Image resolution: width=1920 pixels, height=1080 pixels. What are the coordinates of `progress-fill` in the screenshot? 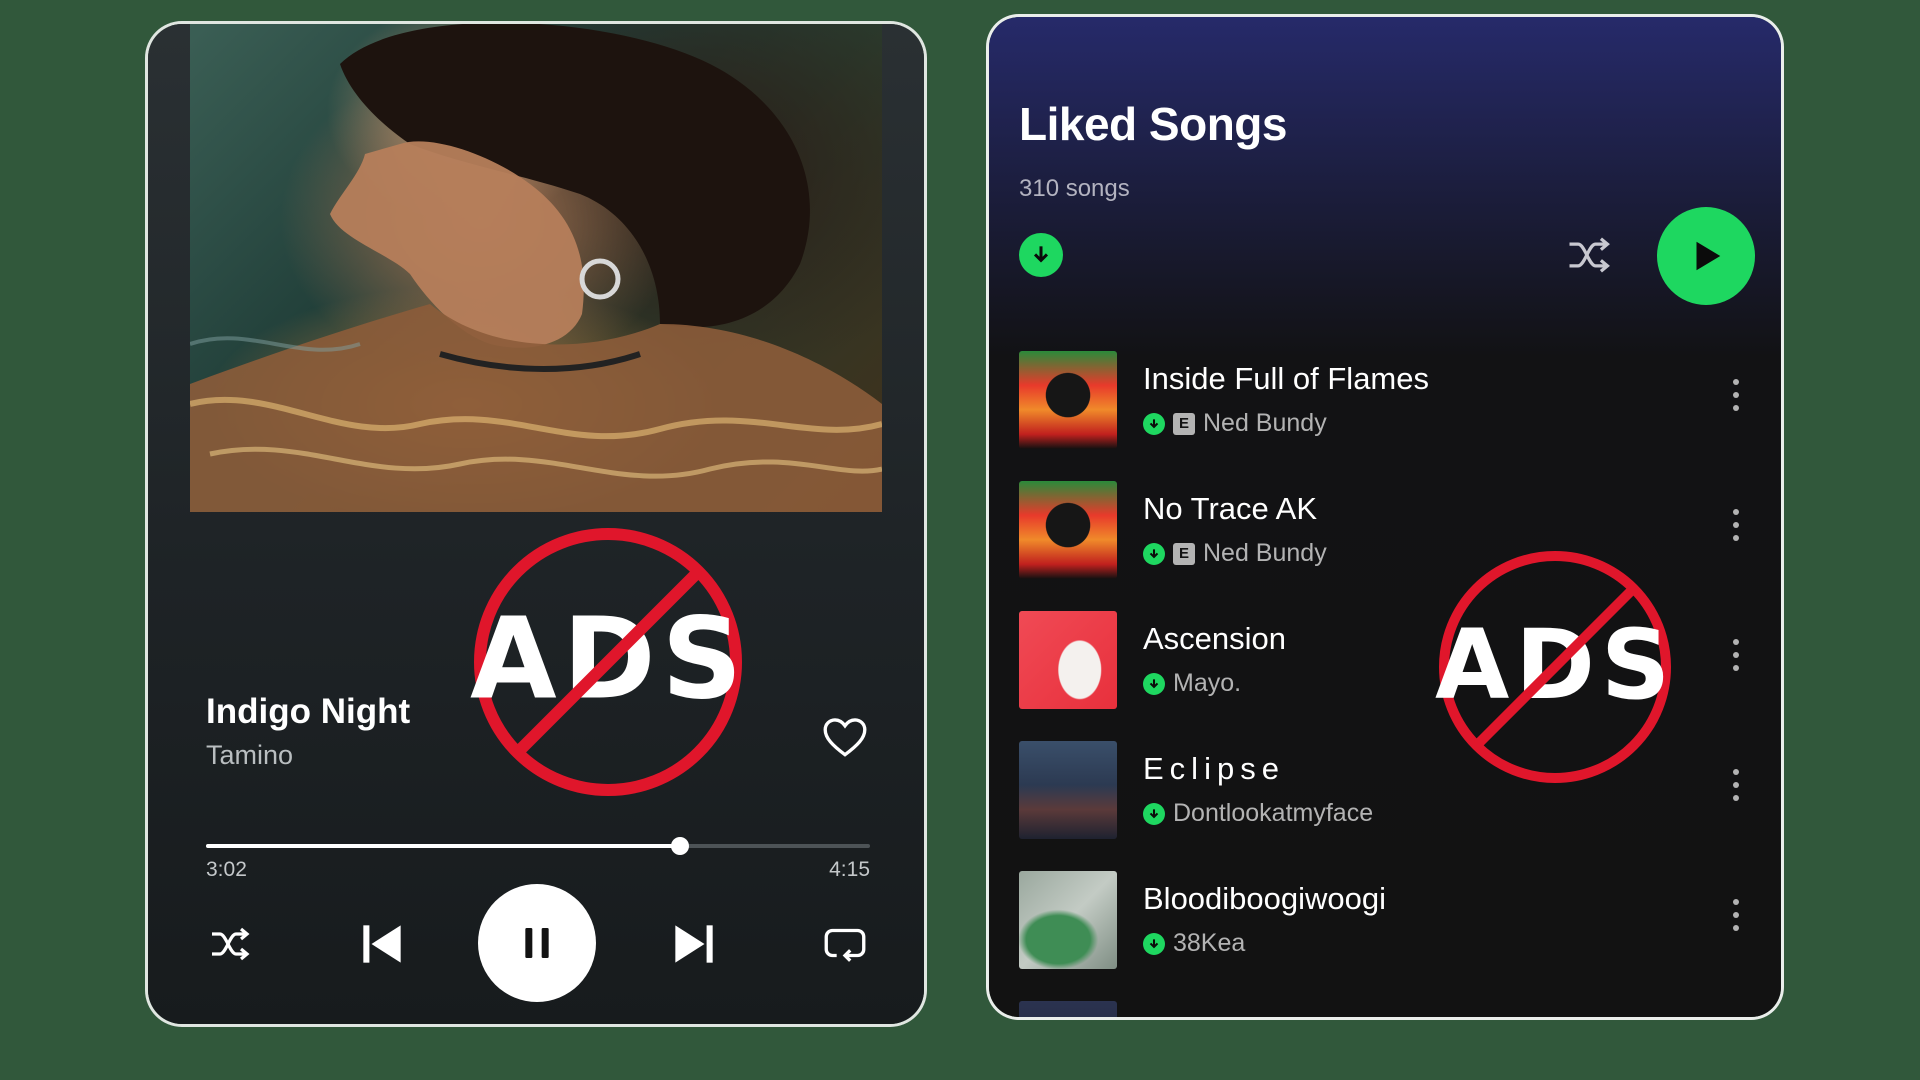 It's located at (443, 846).